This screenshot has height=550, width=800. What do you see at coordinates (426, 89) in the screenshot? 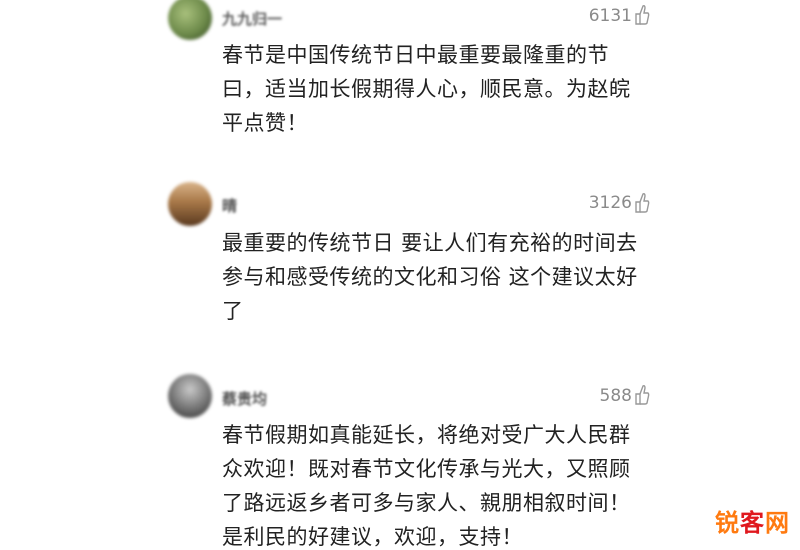
I see `comment-line: 曰，适当加长假期得人心，顺民意。为赵皖` at bounding box center [426, 89].